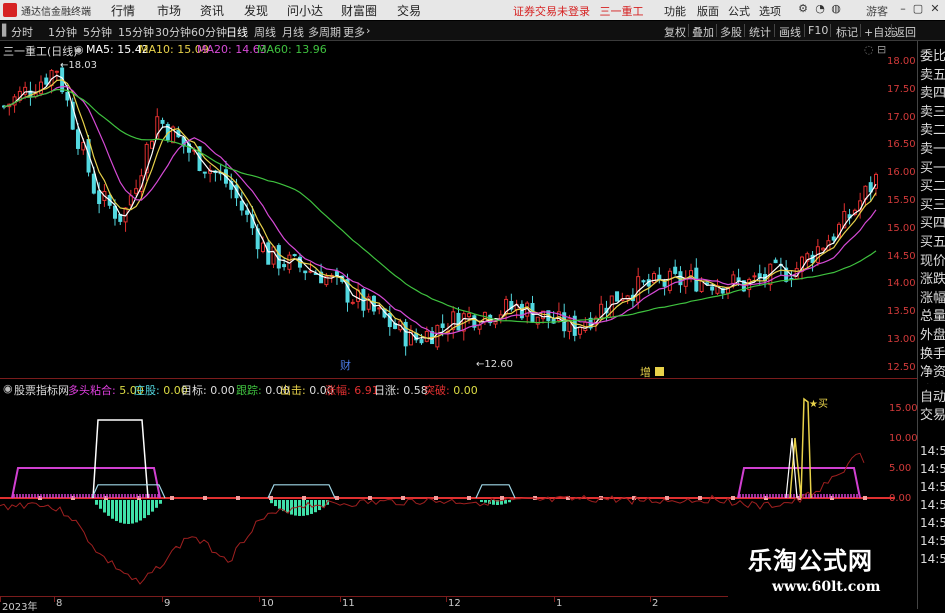 The width and height of the screenshot is (945, 613). I want to click on side-panel-item: 卖一, so click(932, 147).